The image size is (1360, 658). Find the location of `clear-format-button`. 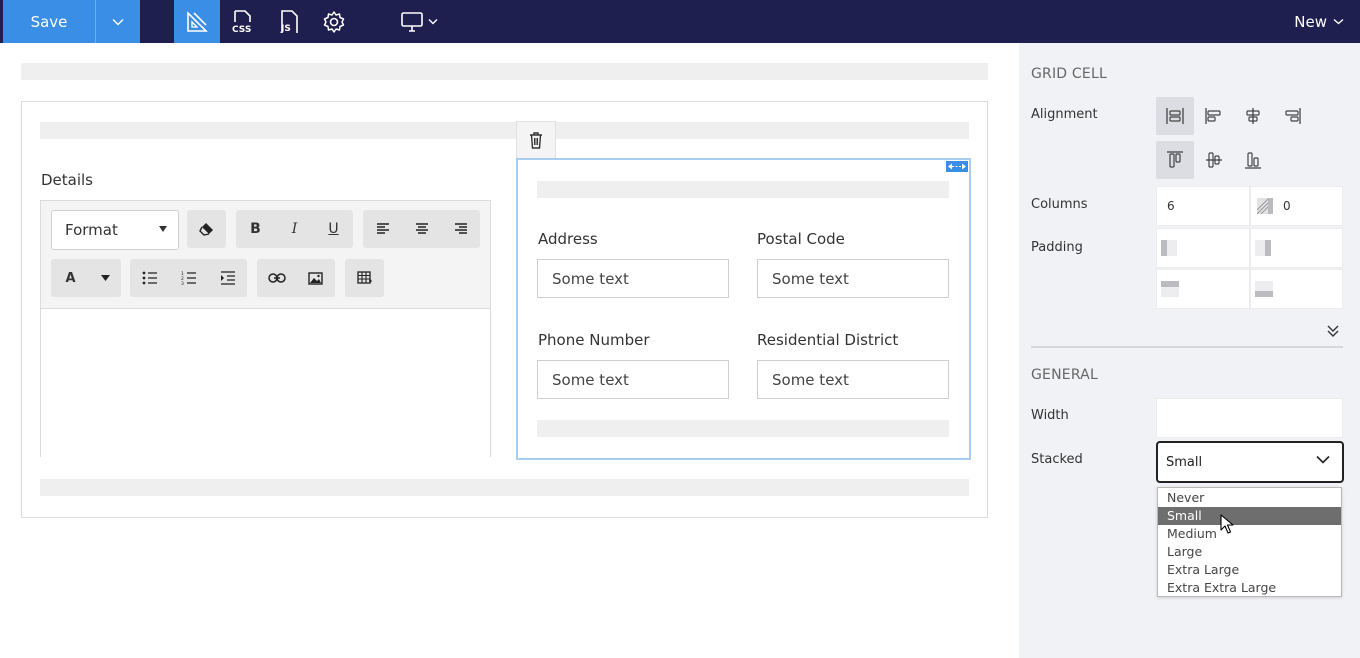

clear-format-button is located at coordinates (206, 229).